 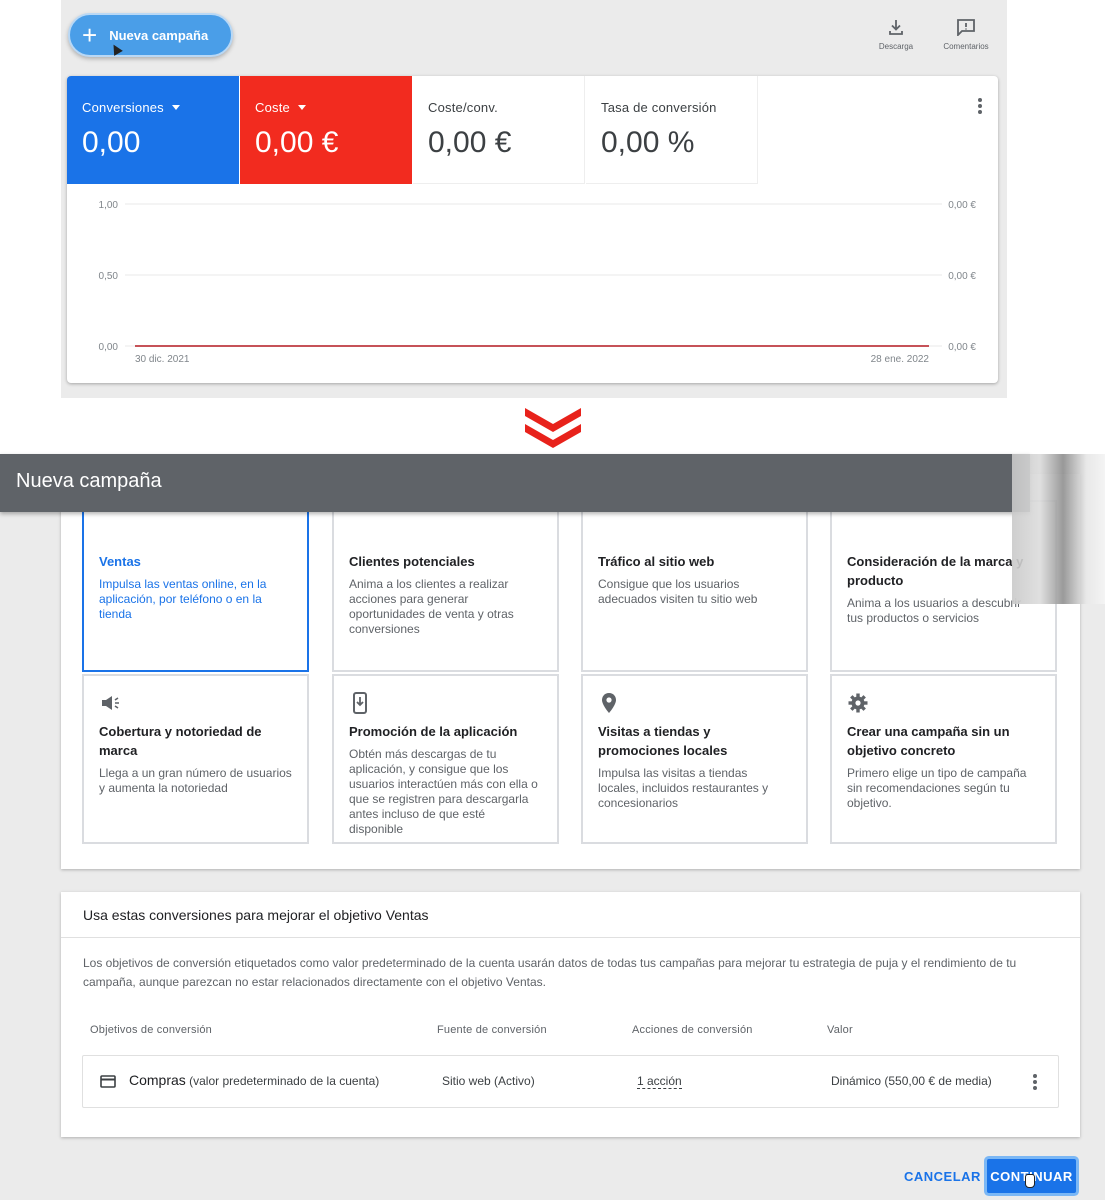 What do you see at coordinates (123, 107) in the screenshot?
I see `metric-label: Conversiones` at bounding box center [123, 107].